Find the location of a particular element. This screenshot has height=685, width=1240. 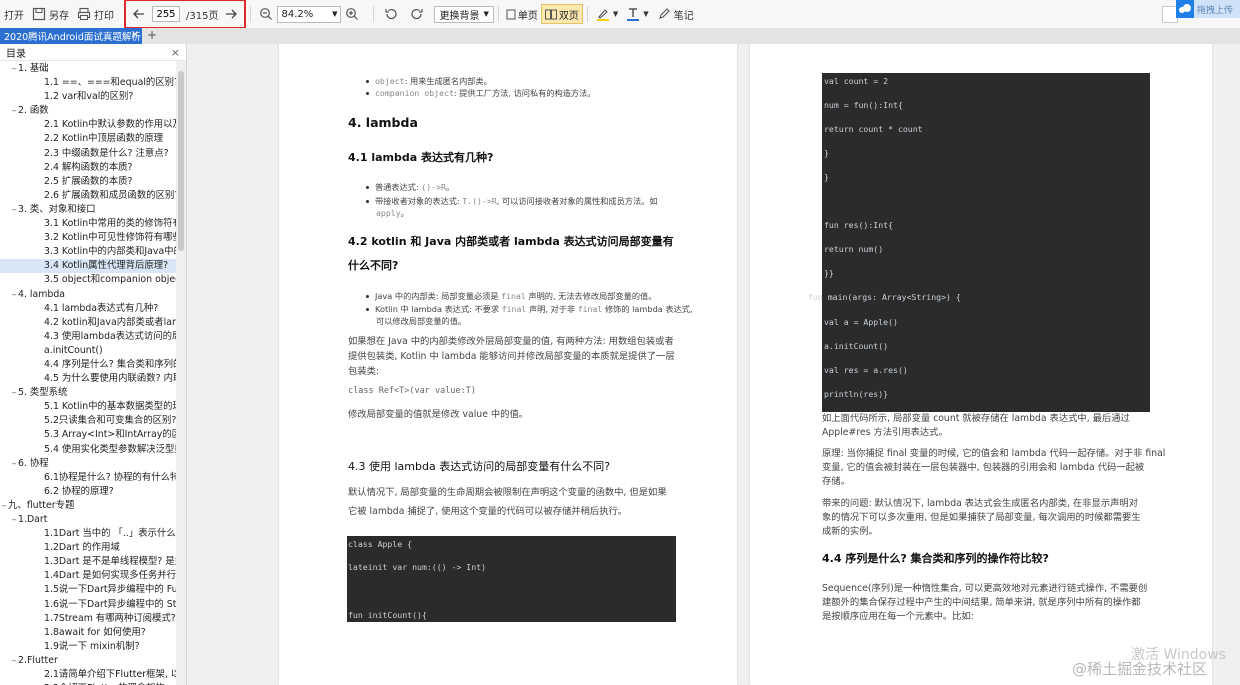

document-tab: 2020腾讯Android面试真题解析 × is located at coordinates (71, 36).